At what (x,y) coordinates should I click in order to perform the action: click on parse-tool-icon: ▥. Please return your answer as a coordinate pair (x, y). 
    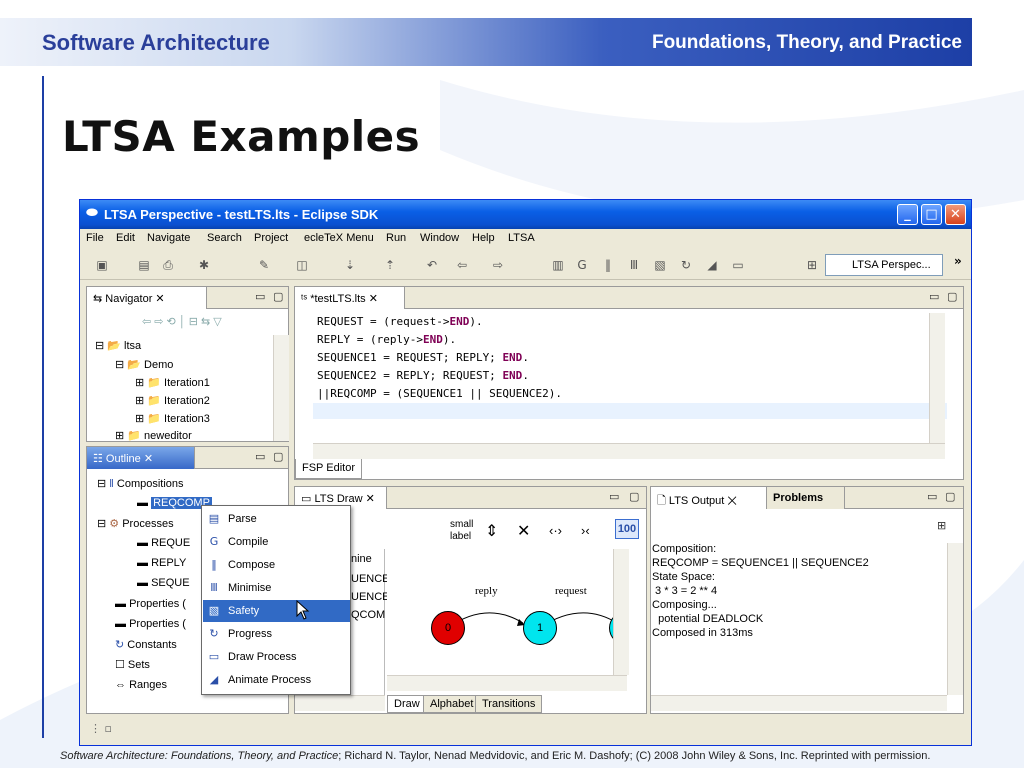
    Looking at the image, I should click on (558, 265).